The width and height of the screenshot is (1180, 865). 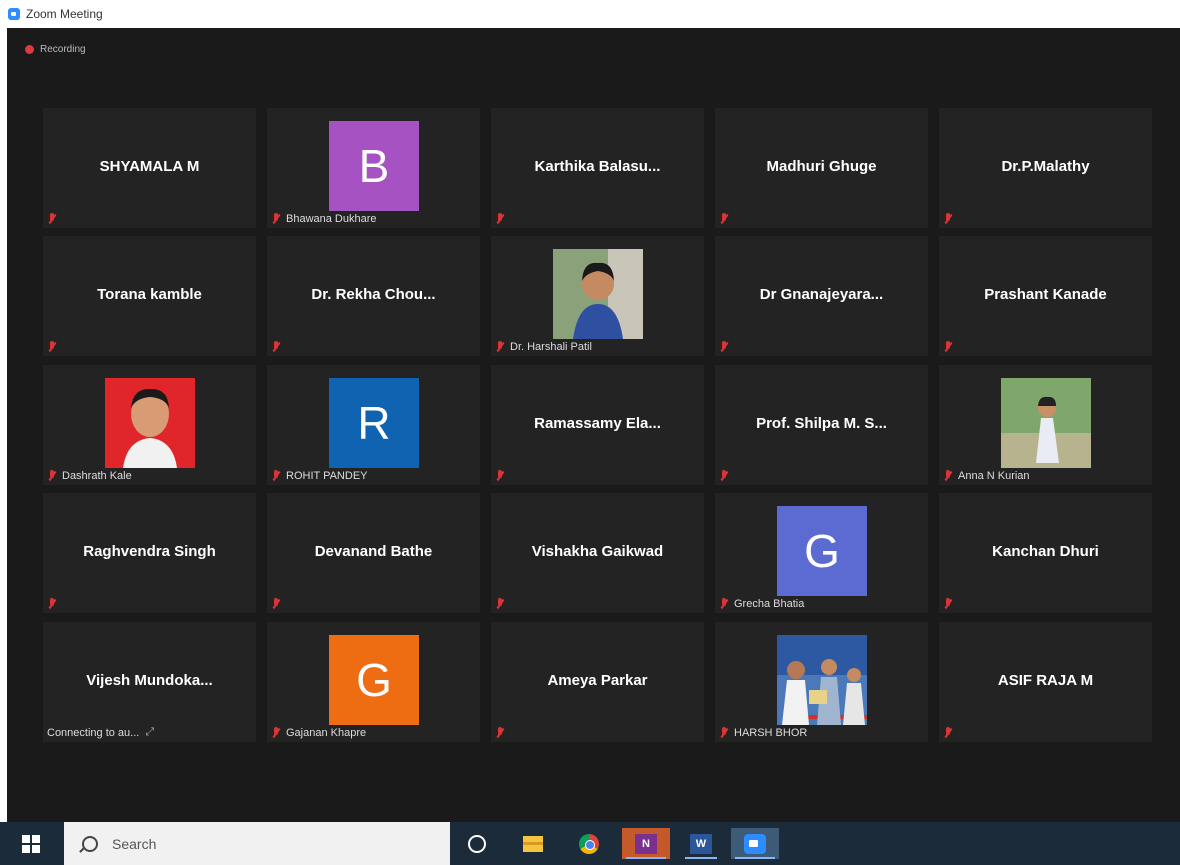 I want to click on participant-footer-name: Gajanan Khapre, so click(x=326, y=733).